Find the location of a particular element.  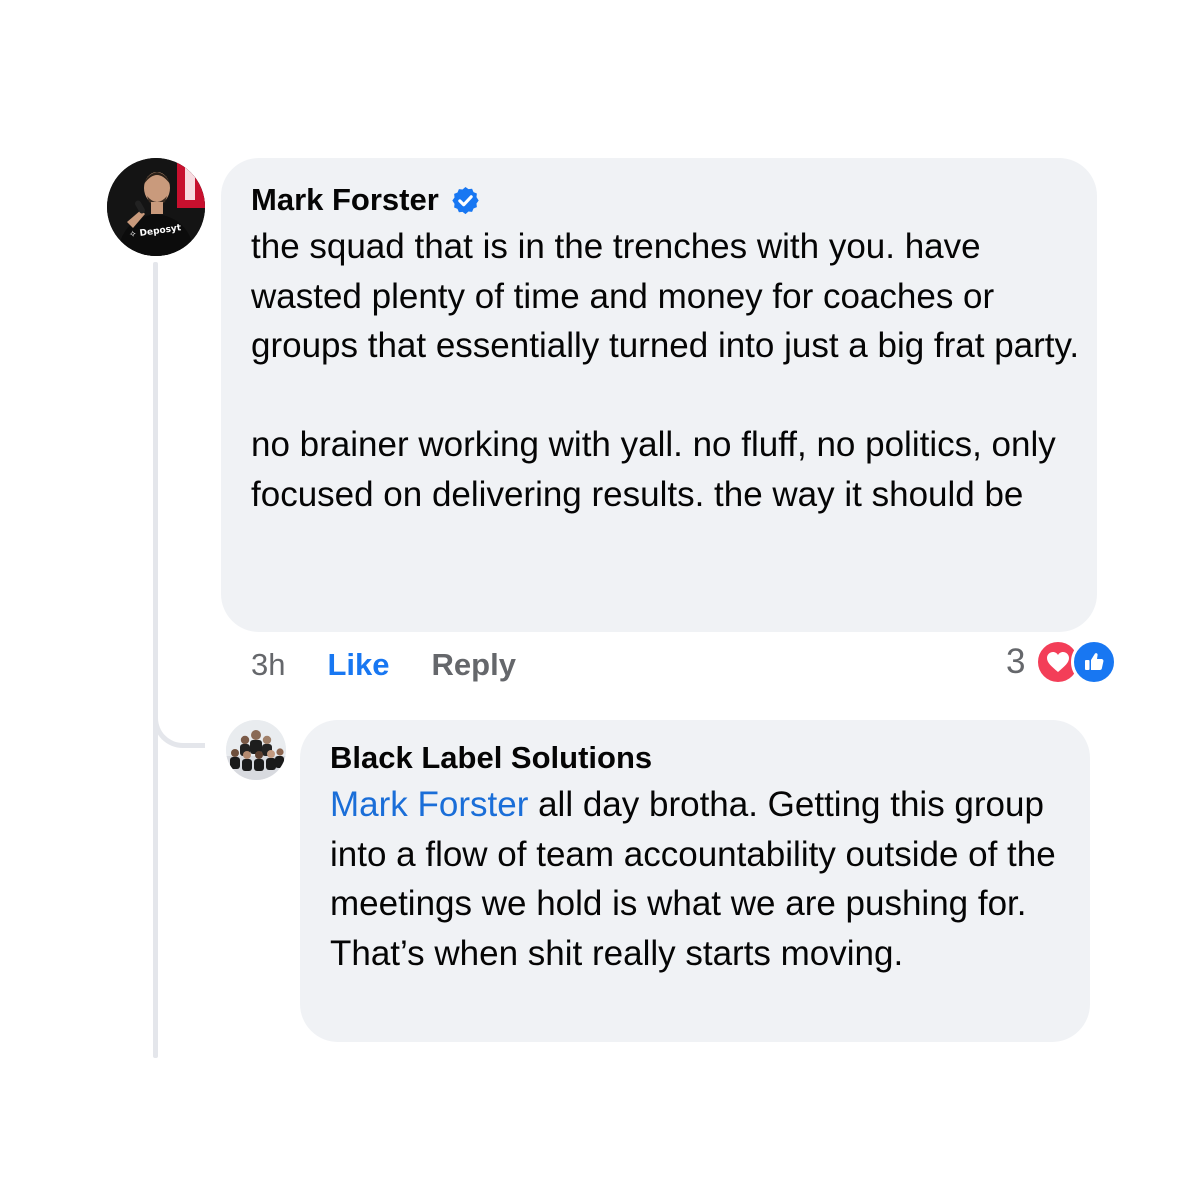

reply-button: Reply is located at coordinates (474, 665).